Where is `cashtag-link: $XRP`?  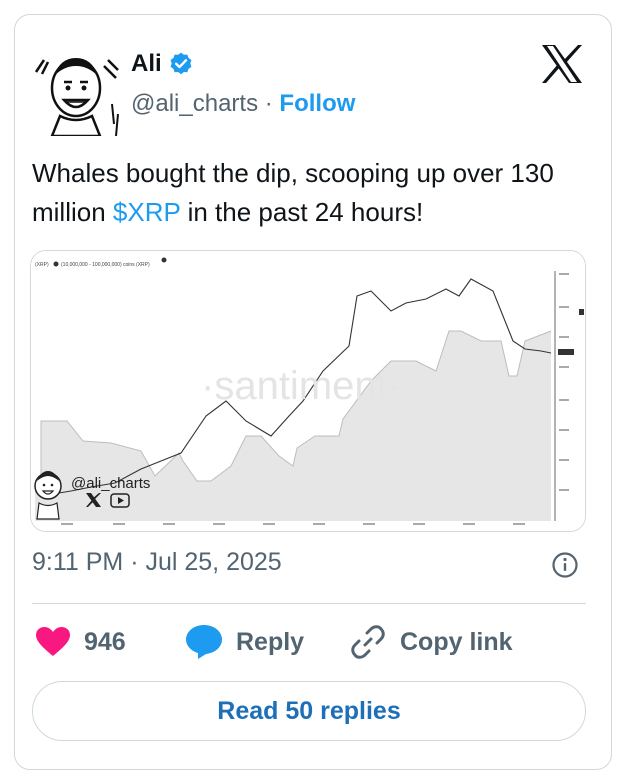
cashtag-link: $XRP is located at coordinates (146, 212).